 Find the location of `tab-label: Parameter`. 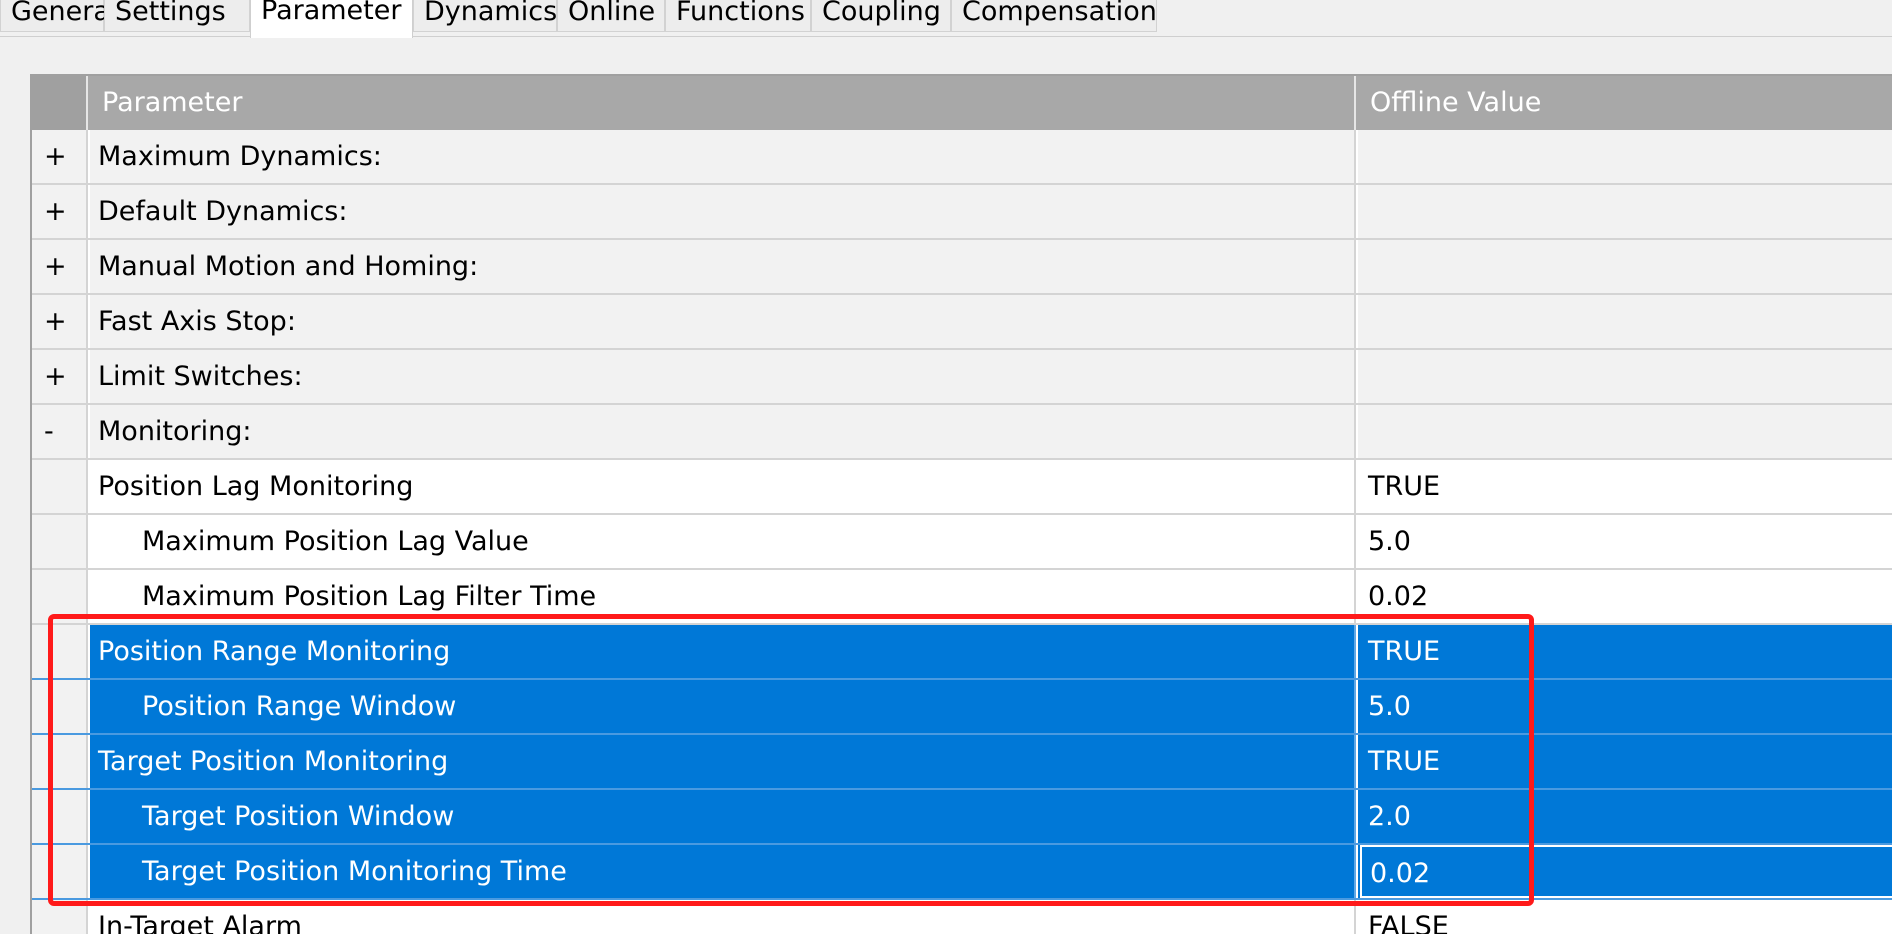

tab-label: Parameter is located at coordinates (331, 13).